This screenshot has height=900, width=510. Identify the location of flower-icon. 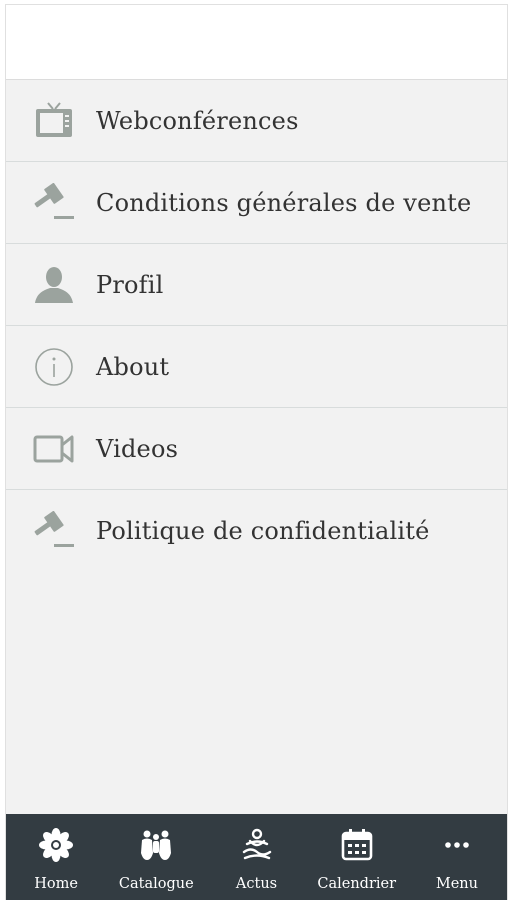
(56, 845).